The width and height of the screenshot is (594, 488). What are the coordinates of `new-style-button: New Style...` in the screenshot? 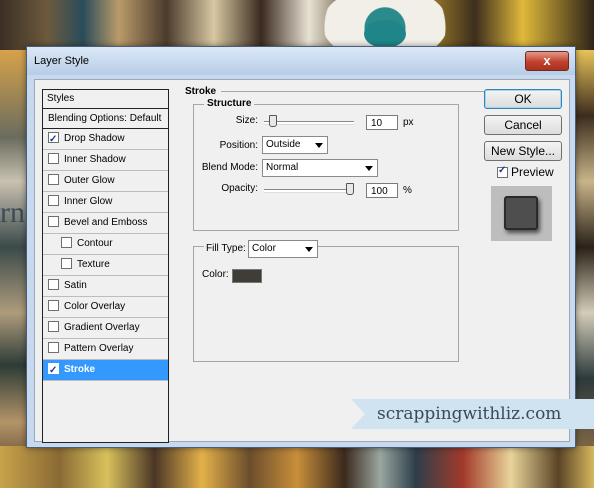 It's located at (523, 151).